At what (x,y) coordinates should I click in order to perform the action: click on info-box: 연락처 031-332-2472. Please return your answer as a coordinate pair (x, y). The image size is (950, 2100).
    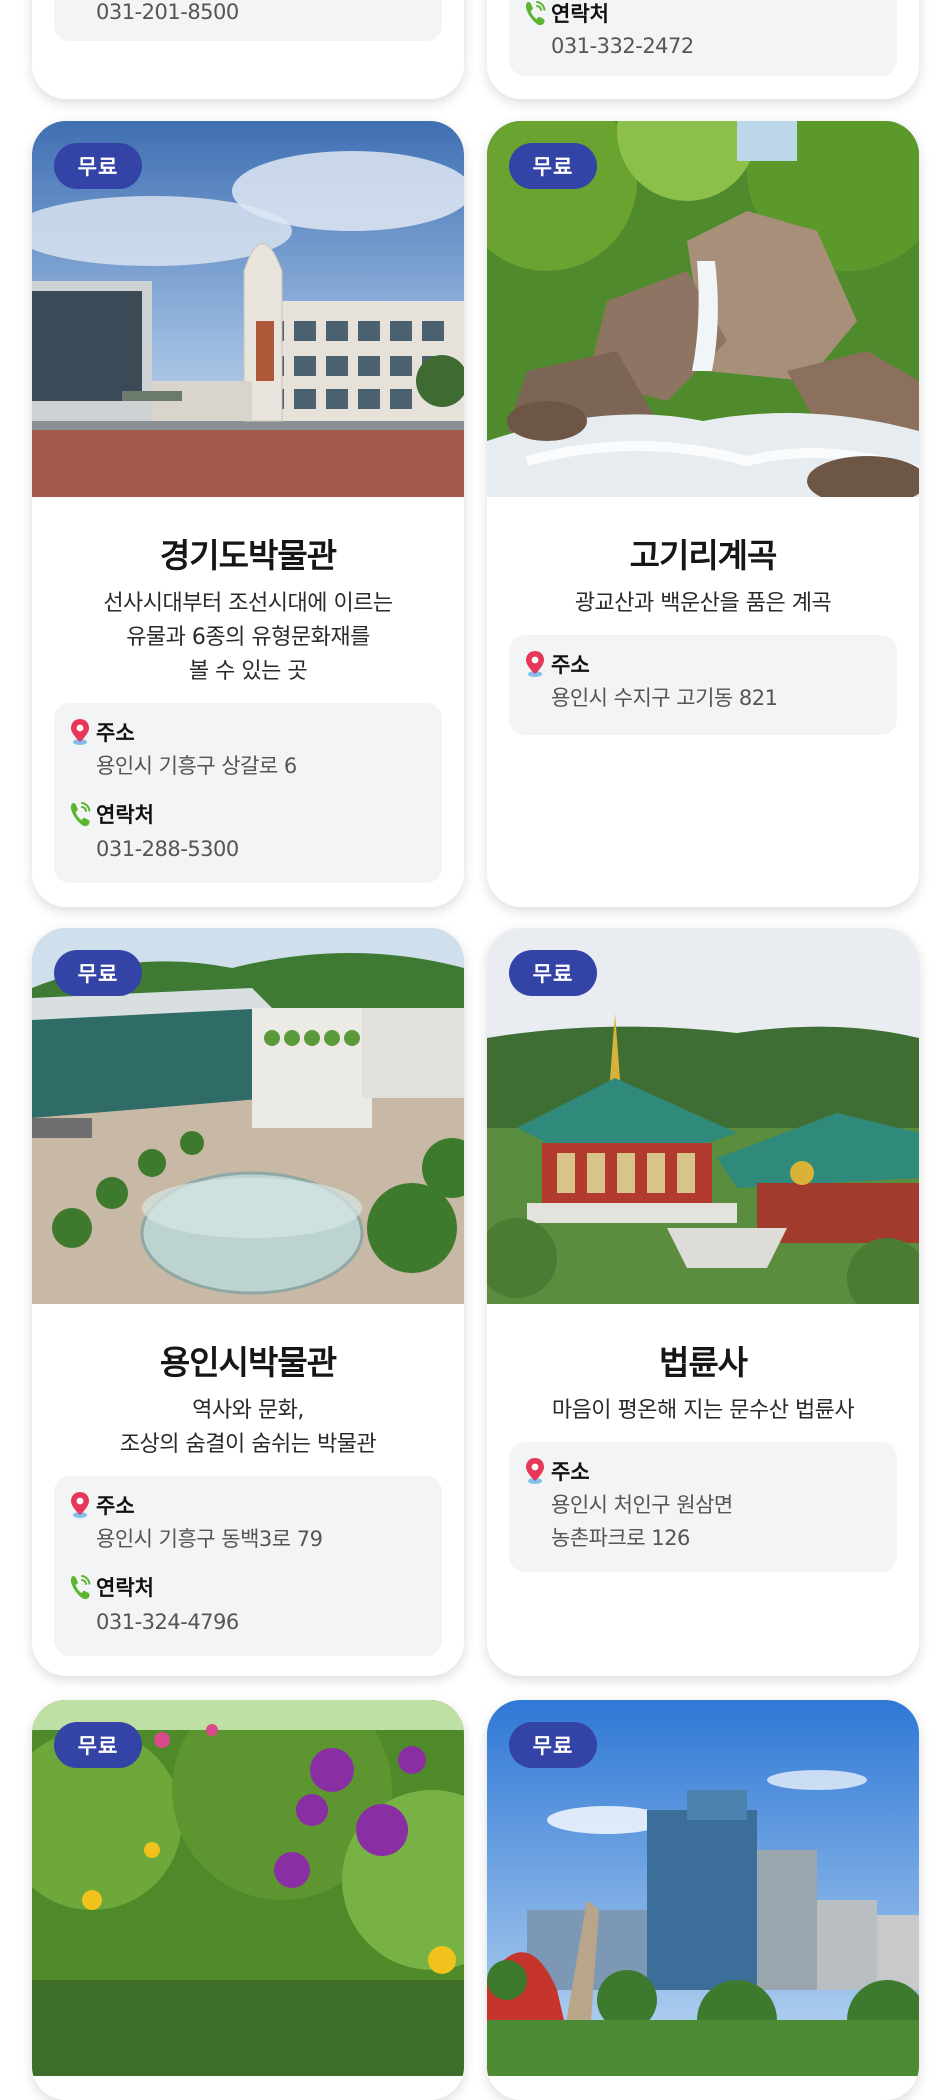
    Looking at the image, I should click on (703, 38).